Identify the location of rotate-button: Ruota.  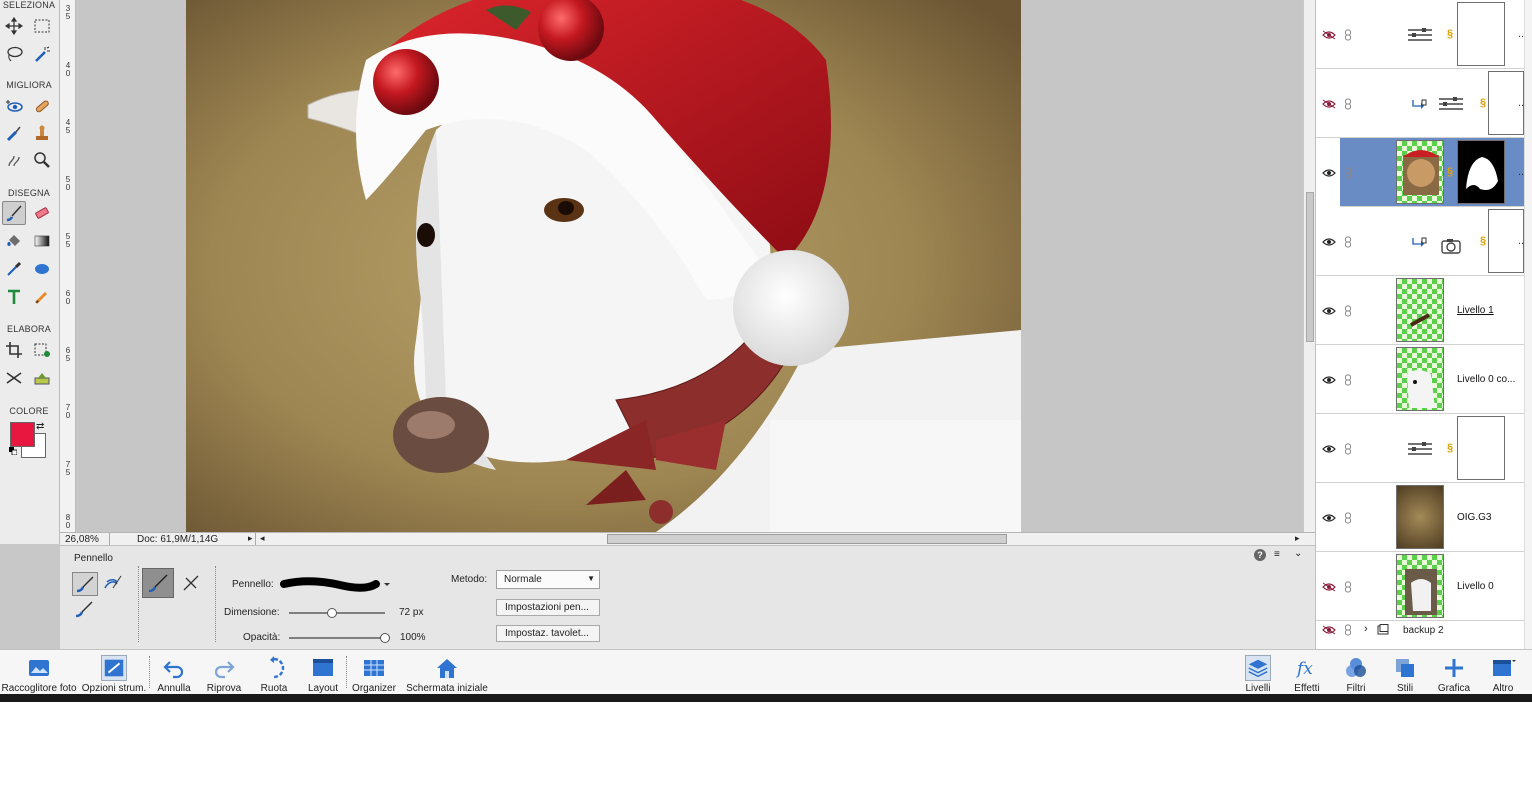
(274, 672).